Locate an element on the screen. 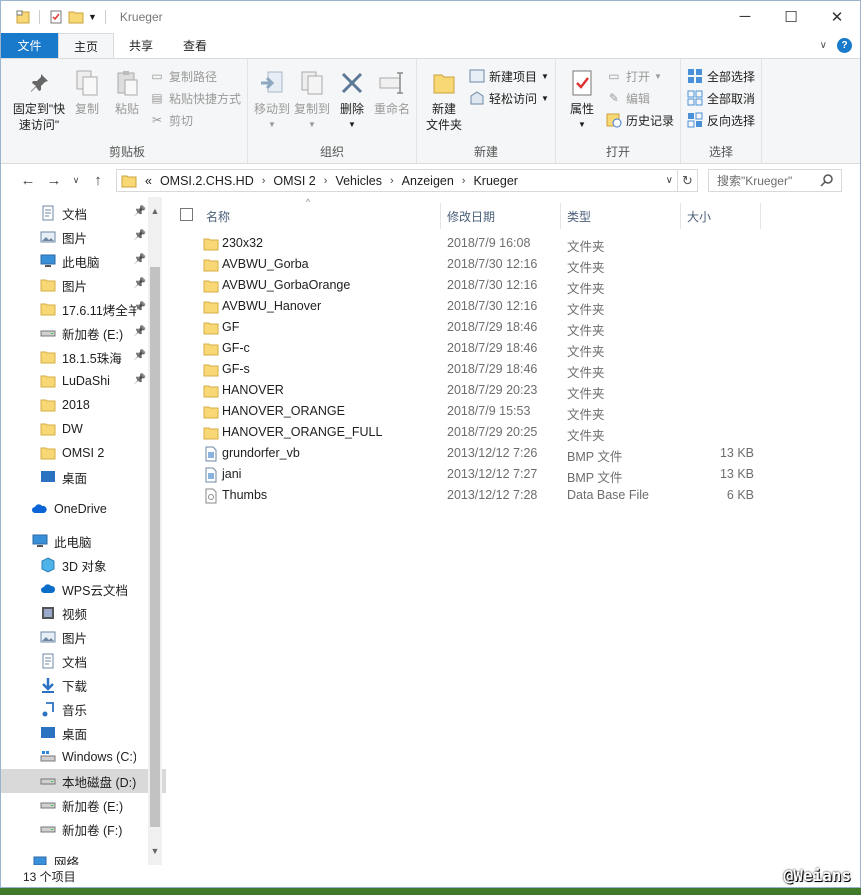 Image resolution: width=861 pixels, height=895 pixels. qat-dropdown-icon: ▼ is located at coordinates (92, 17).